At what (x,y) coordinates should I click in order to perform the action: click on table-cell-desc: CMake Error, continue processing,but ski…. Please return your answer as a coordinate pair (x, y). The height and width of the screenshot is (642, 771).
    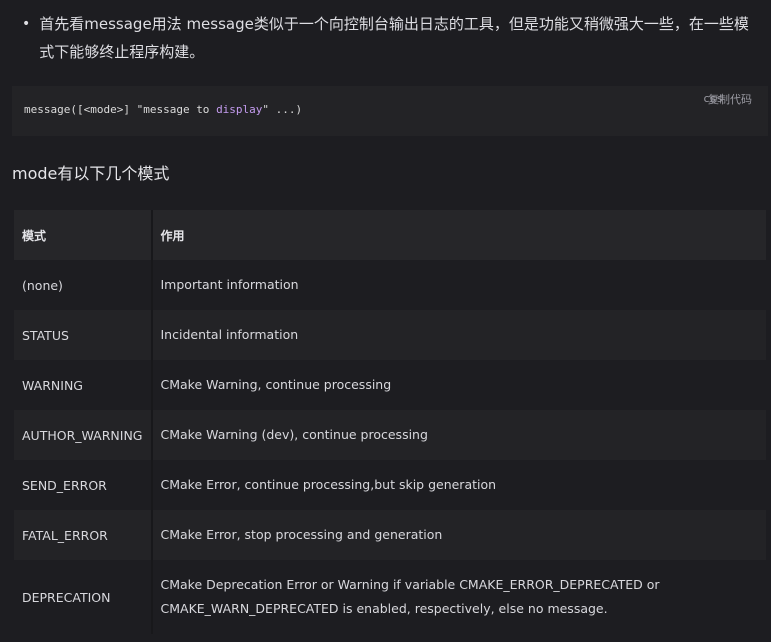
    Looking at the image, I should click on (328, 484).